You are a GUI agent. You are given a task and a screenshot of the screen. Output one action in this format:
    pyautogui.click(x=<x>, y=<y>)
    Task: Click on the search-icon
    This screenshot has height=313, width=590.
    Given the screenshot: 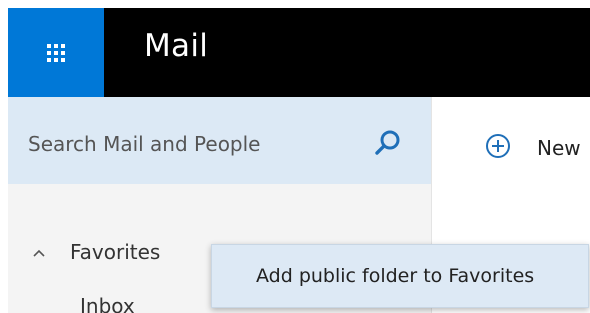 What is the action you would take?
    pyautogui.click(x=388, y=144)
    